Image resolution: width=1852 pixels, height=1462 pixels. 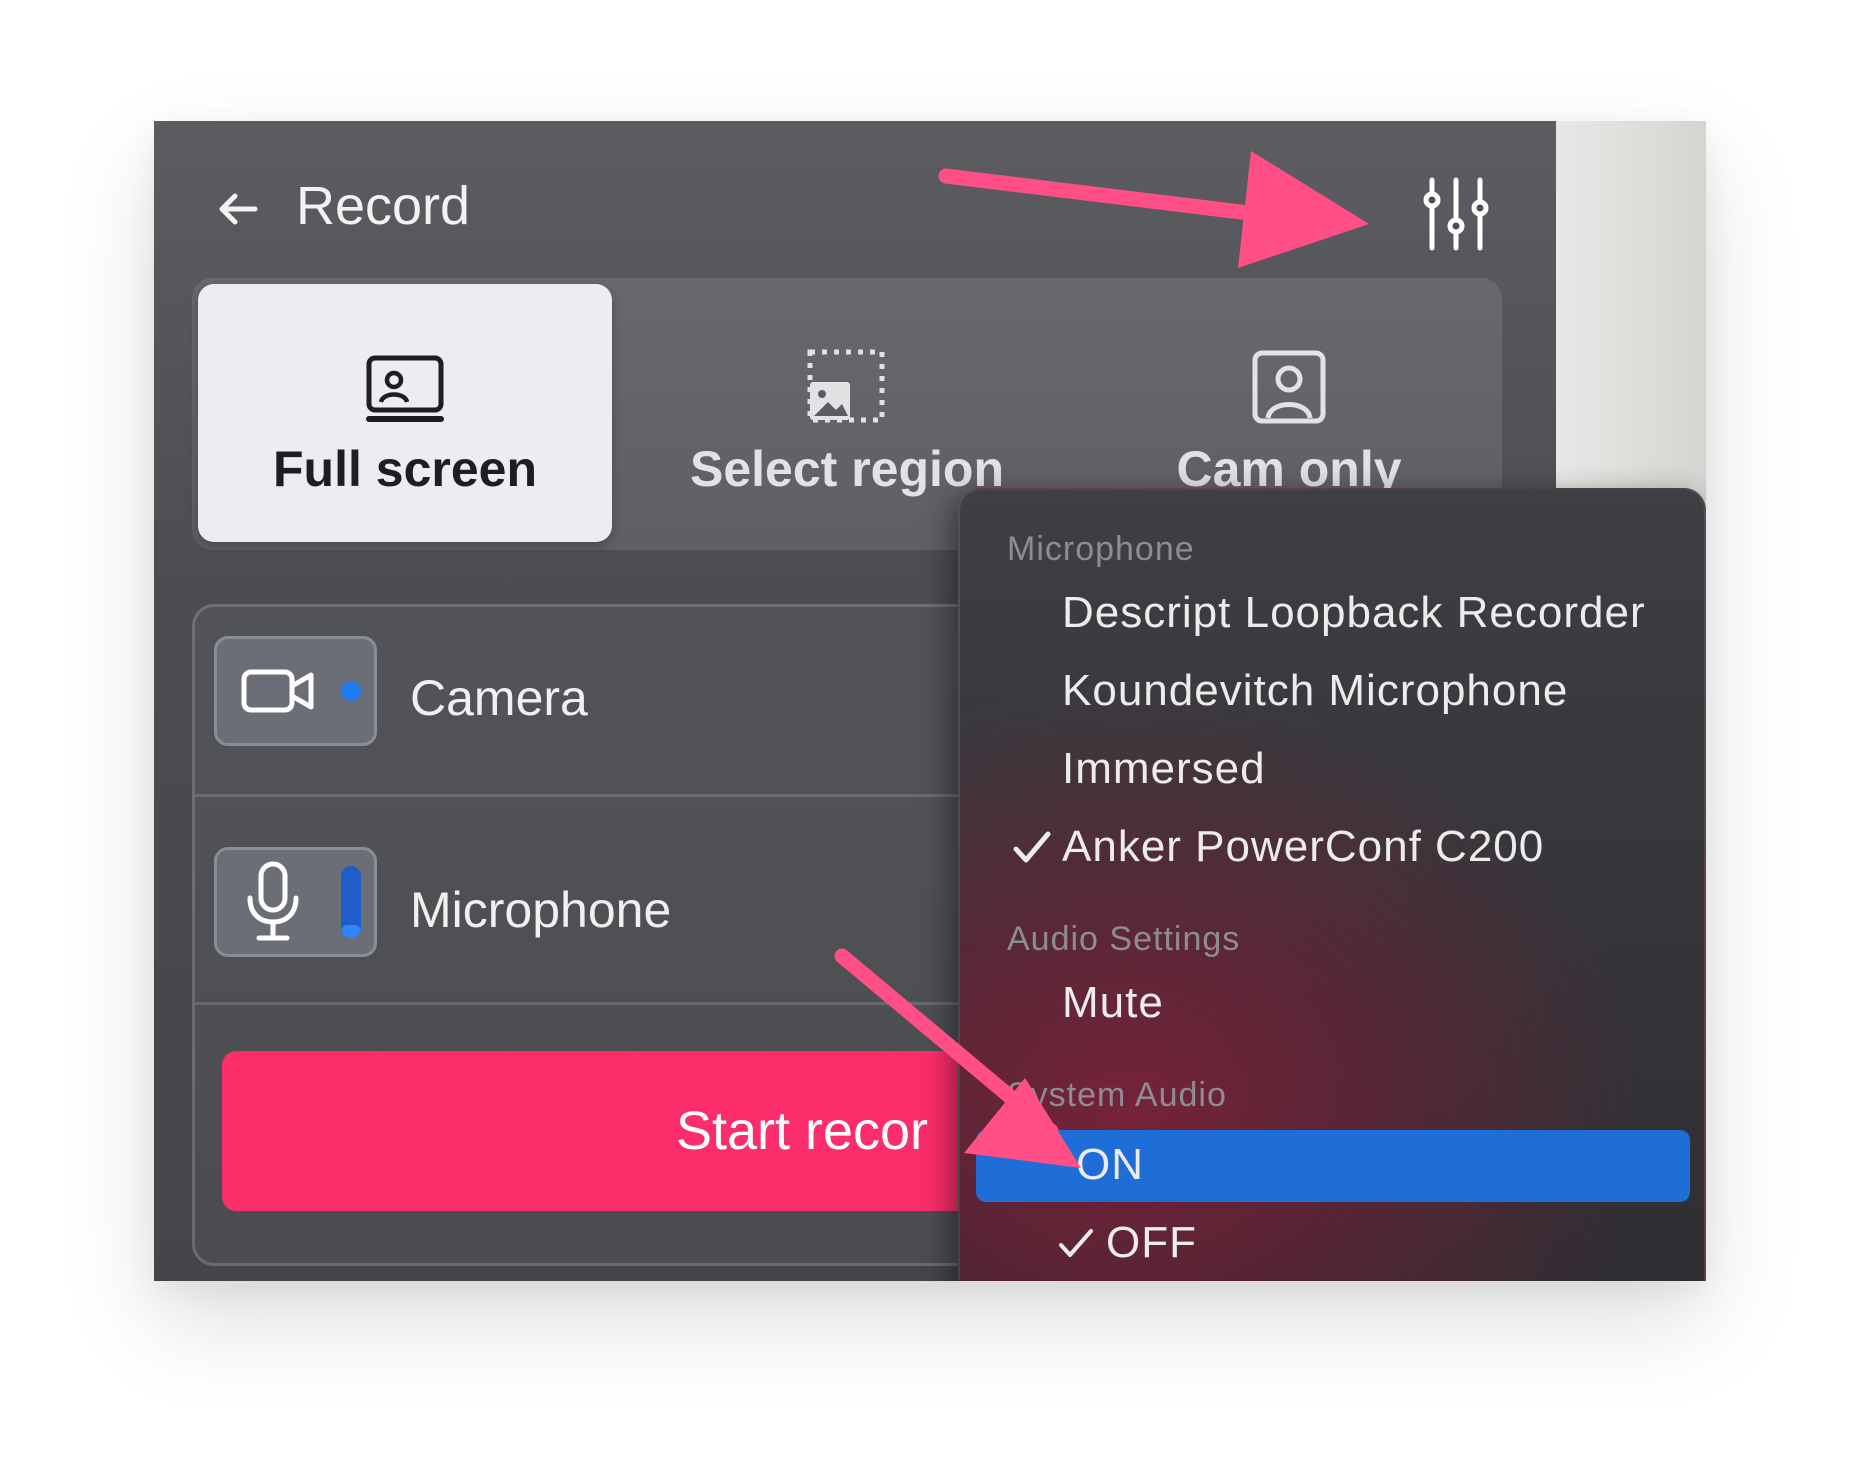 I want to click on menu-item-label: ON, so click(x=1110, y=1164).